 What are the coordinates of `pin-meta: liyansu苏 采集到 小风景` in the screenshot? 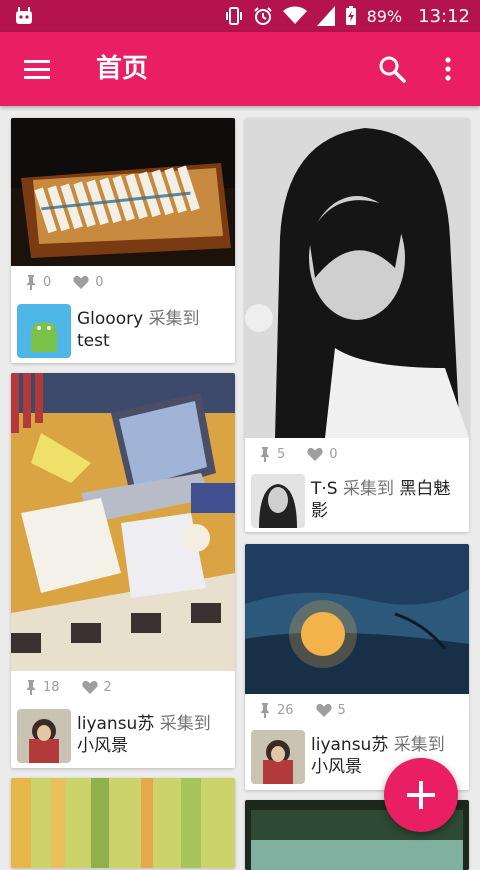 It's located at (123, 736).